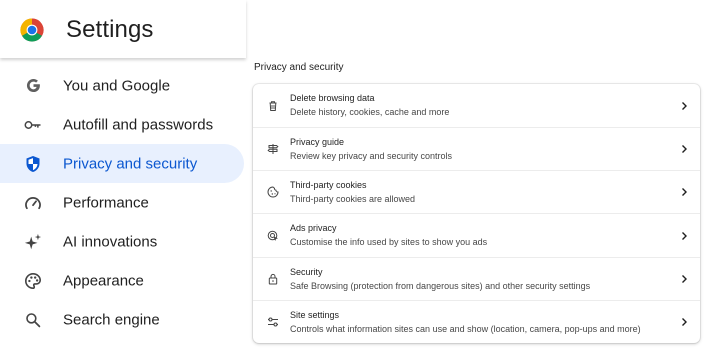 This screenshot has height=355, width=707. Describe the element at coordinates (371, 156) in the screenshot. I see `row-subtitle: Review key privacy and security controls` at that location.